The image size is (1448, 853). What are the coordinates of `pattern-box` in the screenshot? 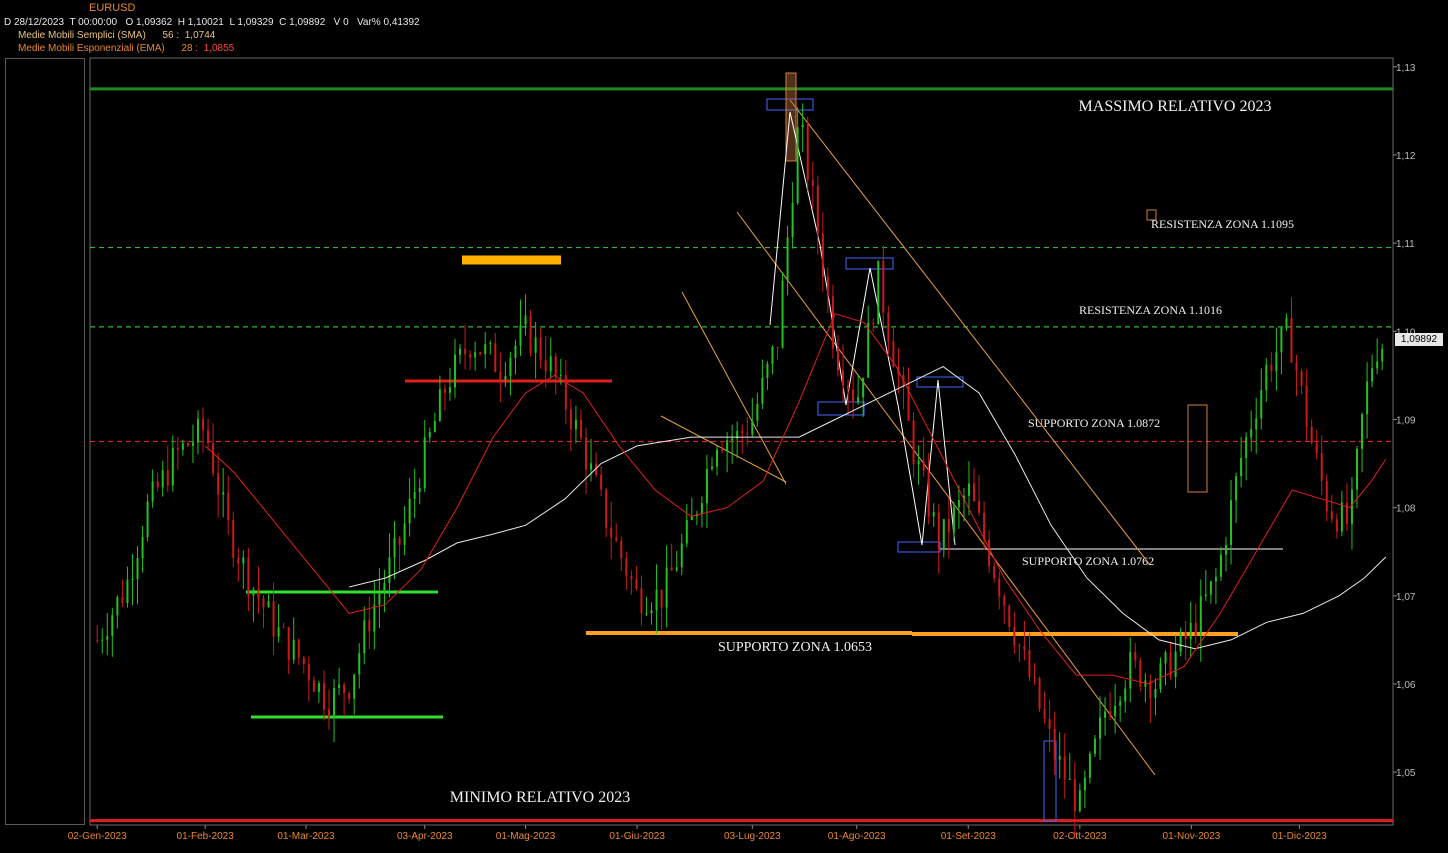 It's located at (869, 263).